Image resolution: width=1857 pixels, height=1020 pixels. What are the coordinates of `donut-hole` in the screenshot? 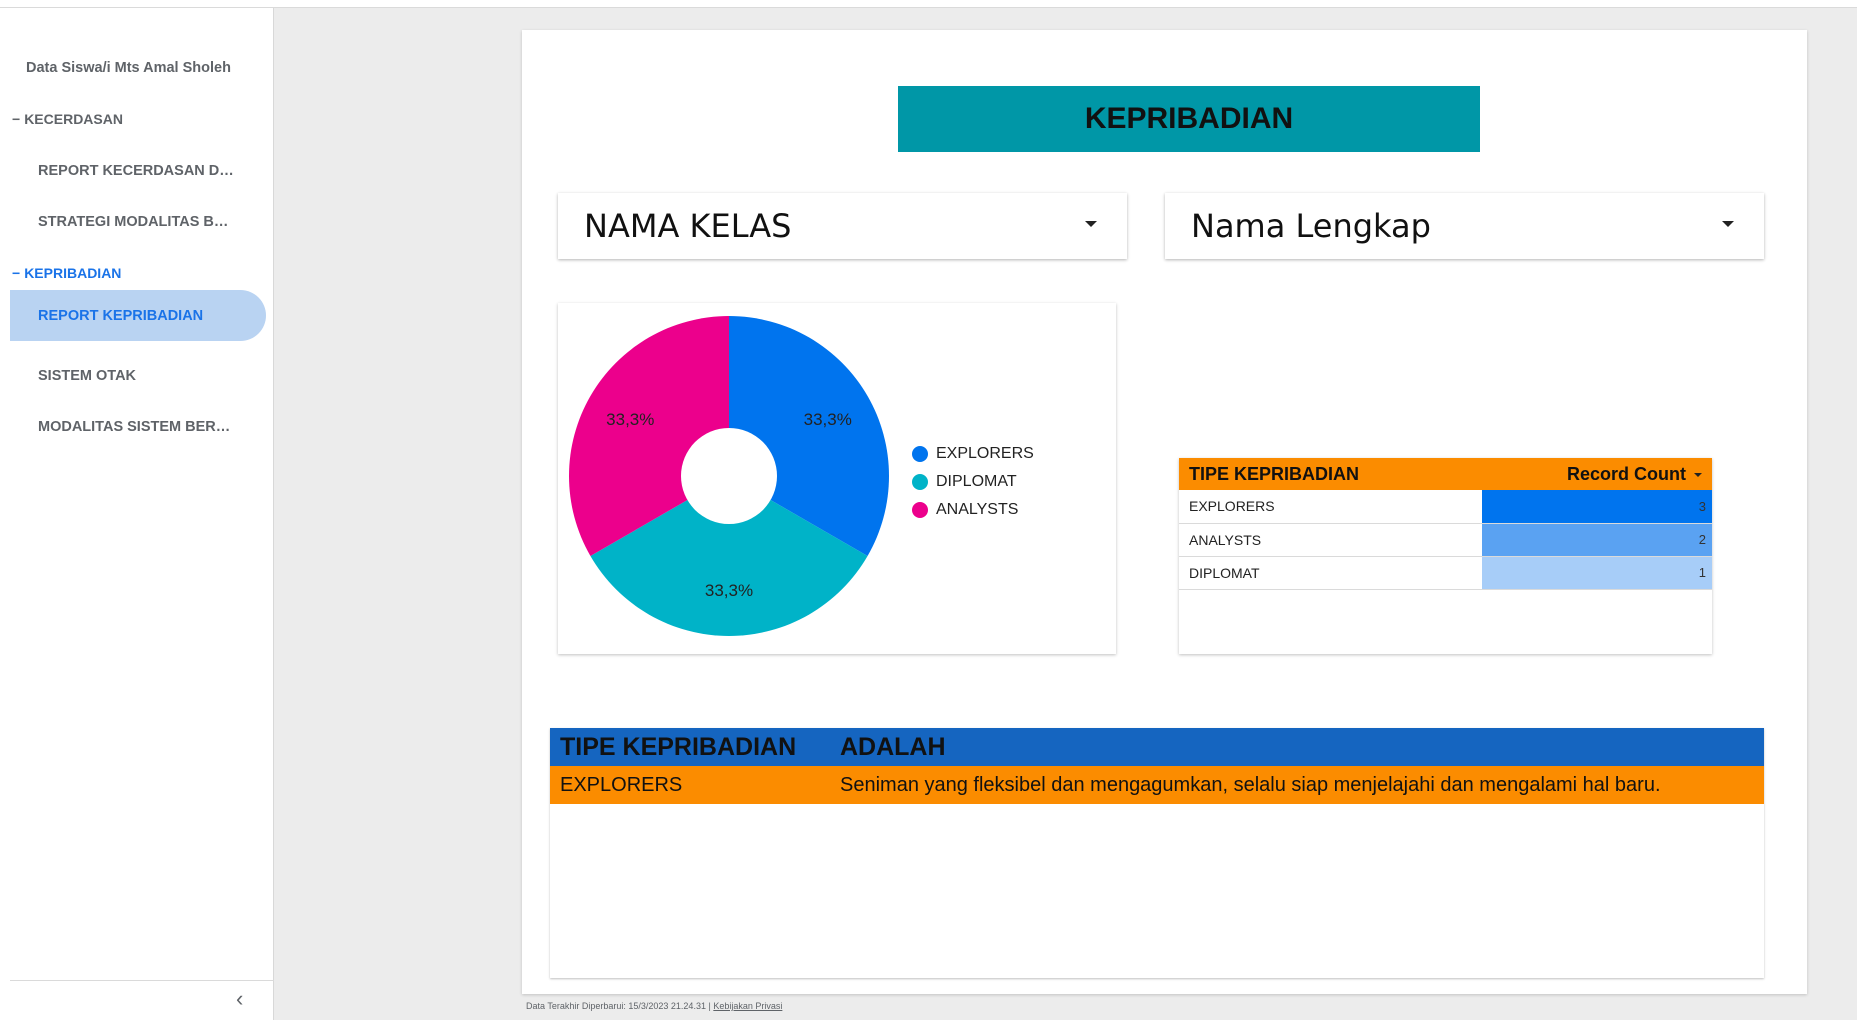 It's located at (729, 476).